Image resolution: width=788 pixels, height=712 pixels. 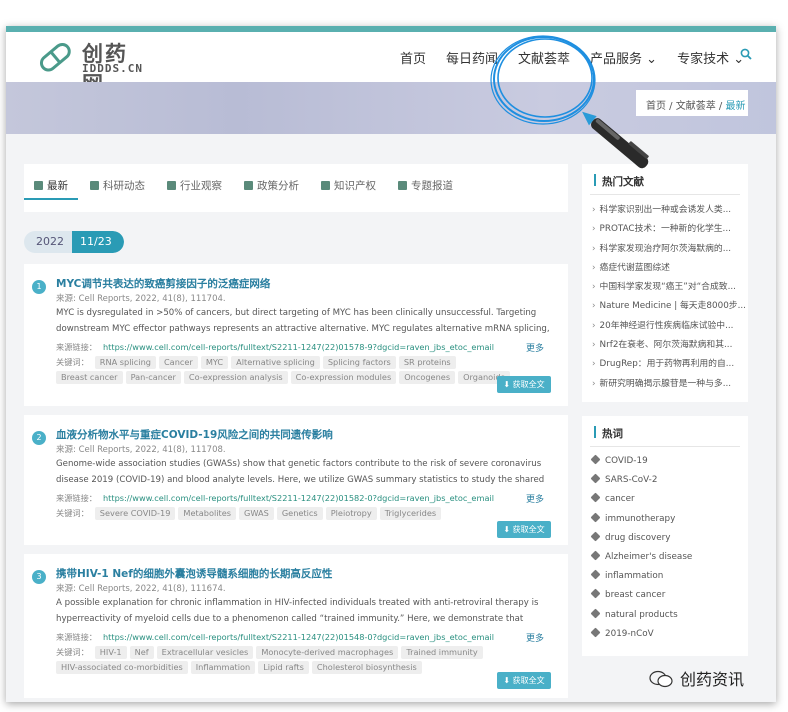 I want to click on article-title: MYC调节共表达的致癌剪接因子的泛癌症网络, so click(x=163, y=283).